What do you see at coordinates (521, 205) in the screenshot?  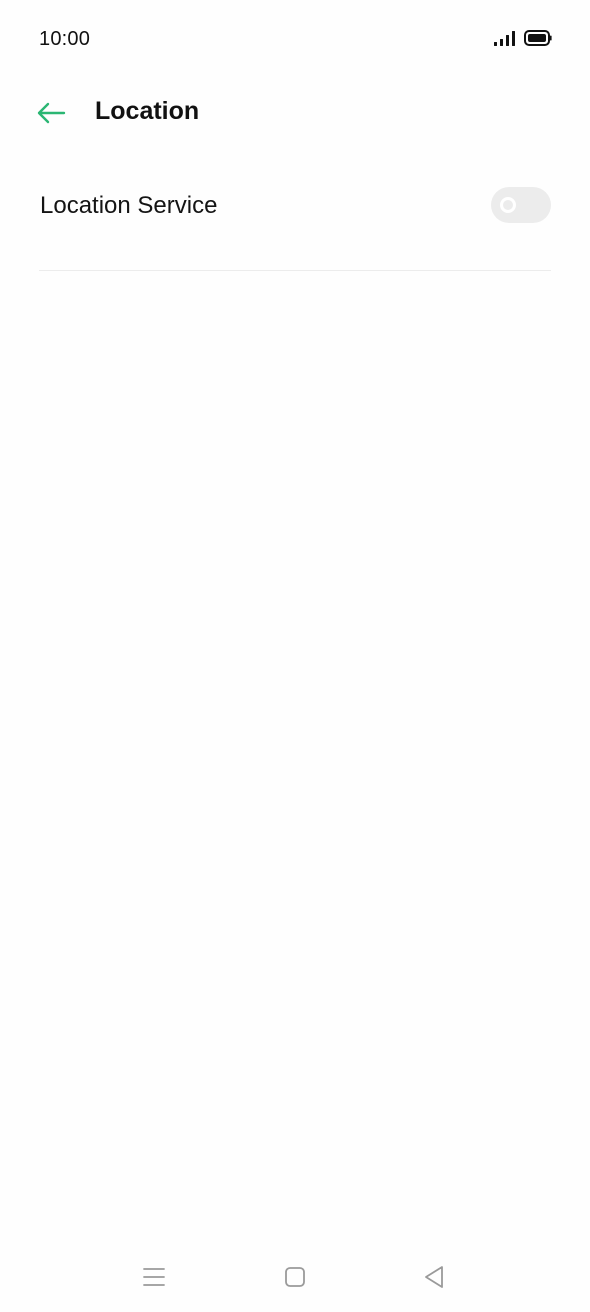 I see `location-service-toggle` at bounding box center [521, 205].